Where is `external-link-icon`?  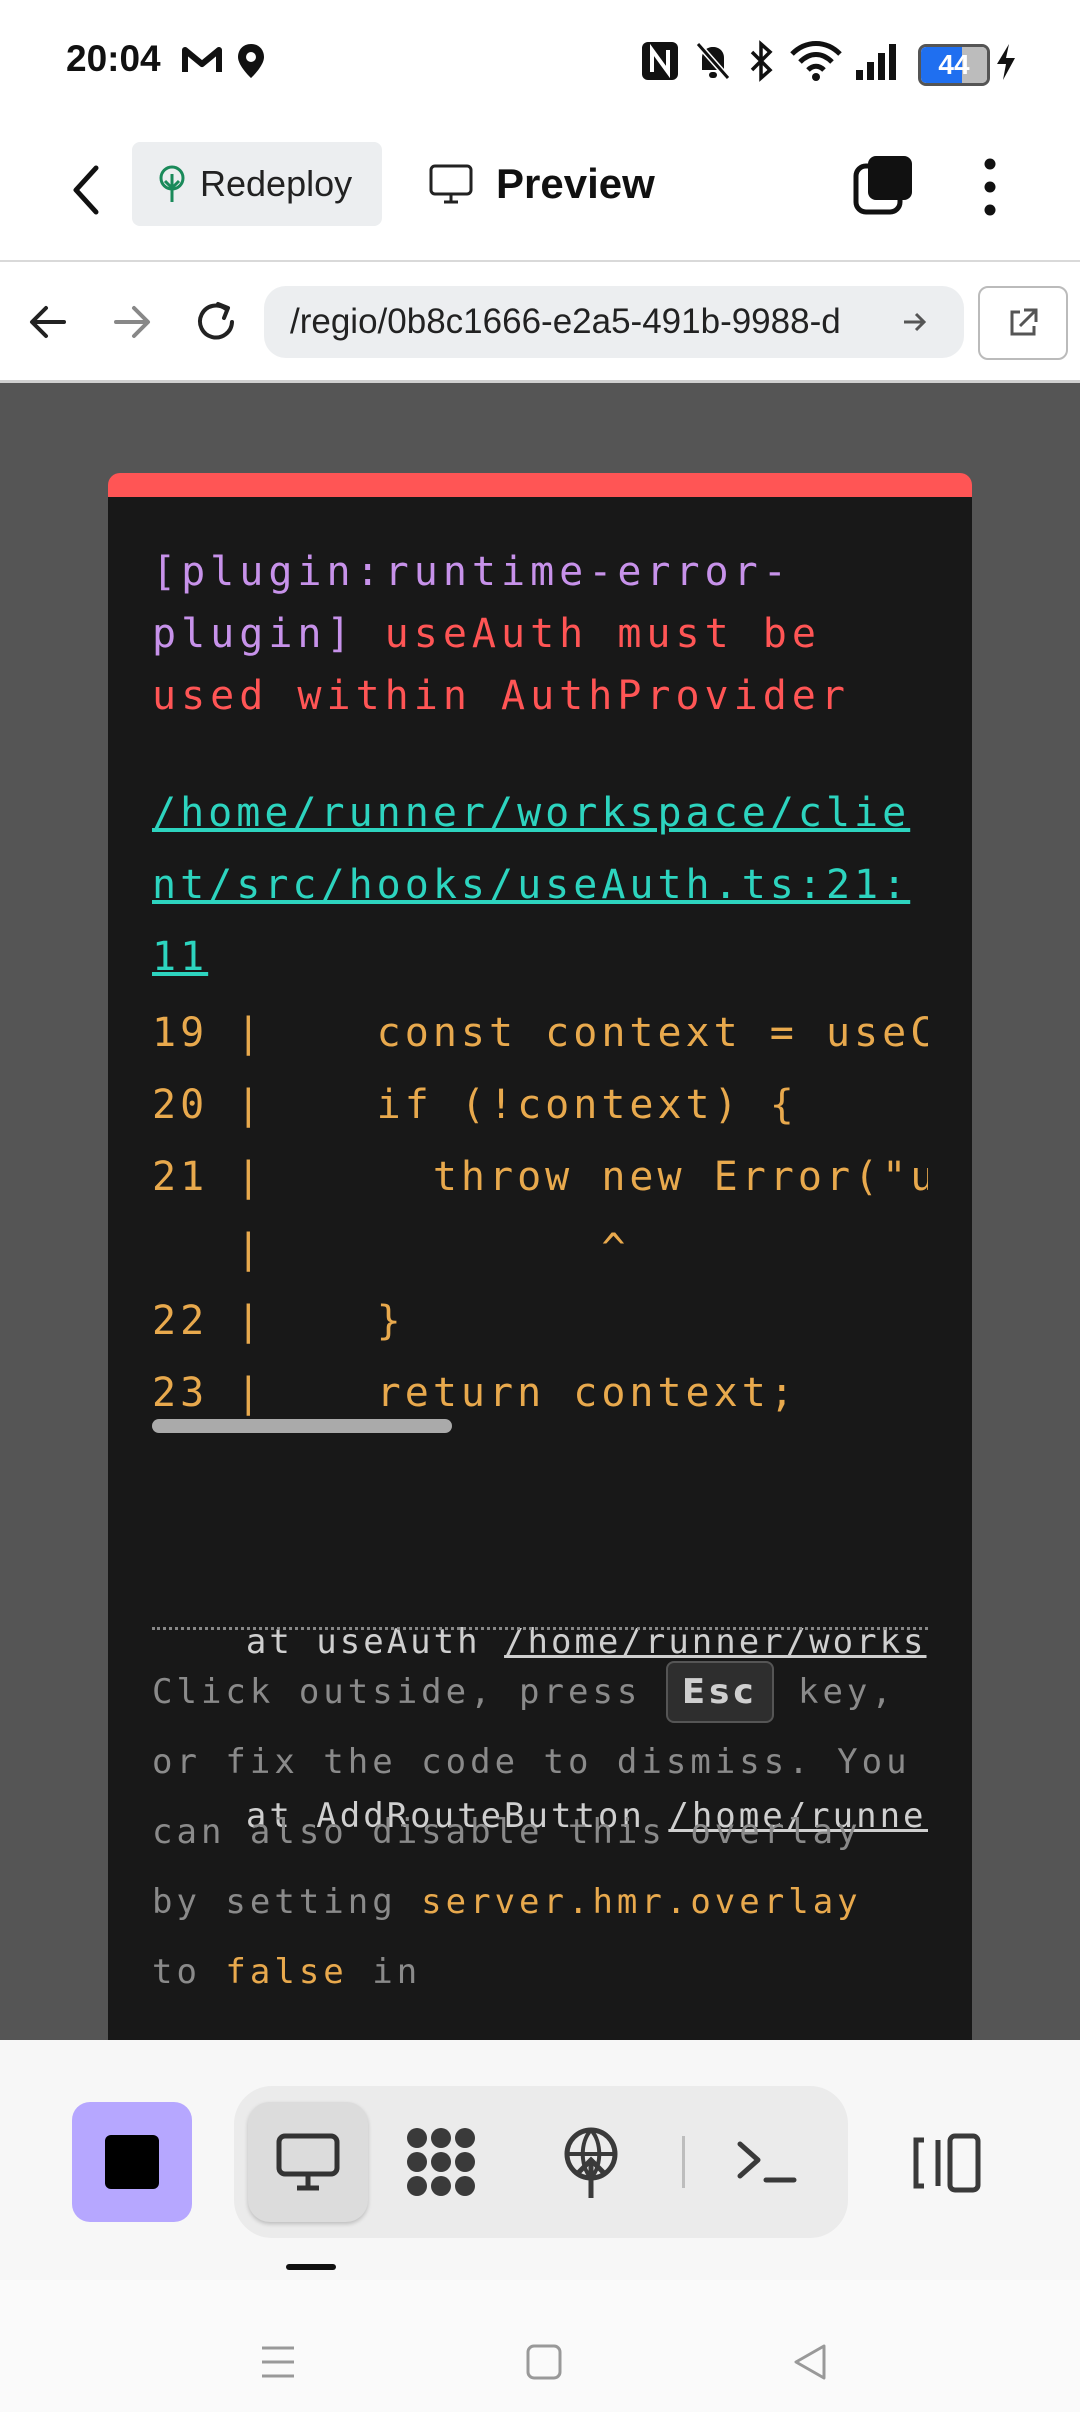 external-link-icon is located at coordinates (1024, 322).